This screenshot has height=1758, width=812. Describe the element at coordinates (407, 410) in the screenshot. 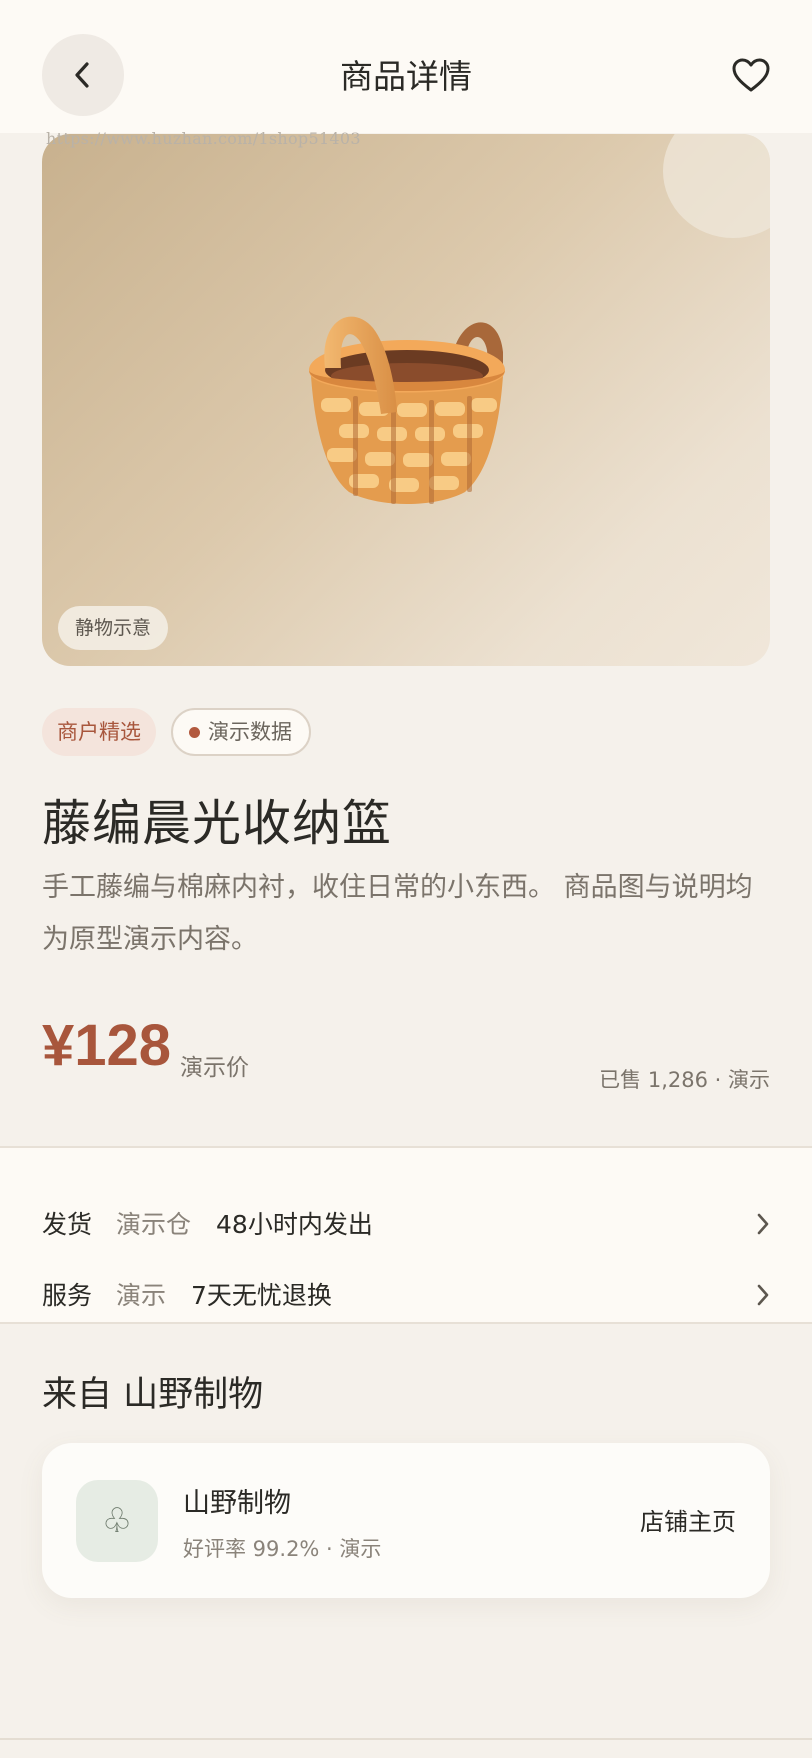

I see `basket-icon` at that location.